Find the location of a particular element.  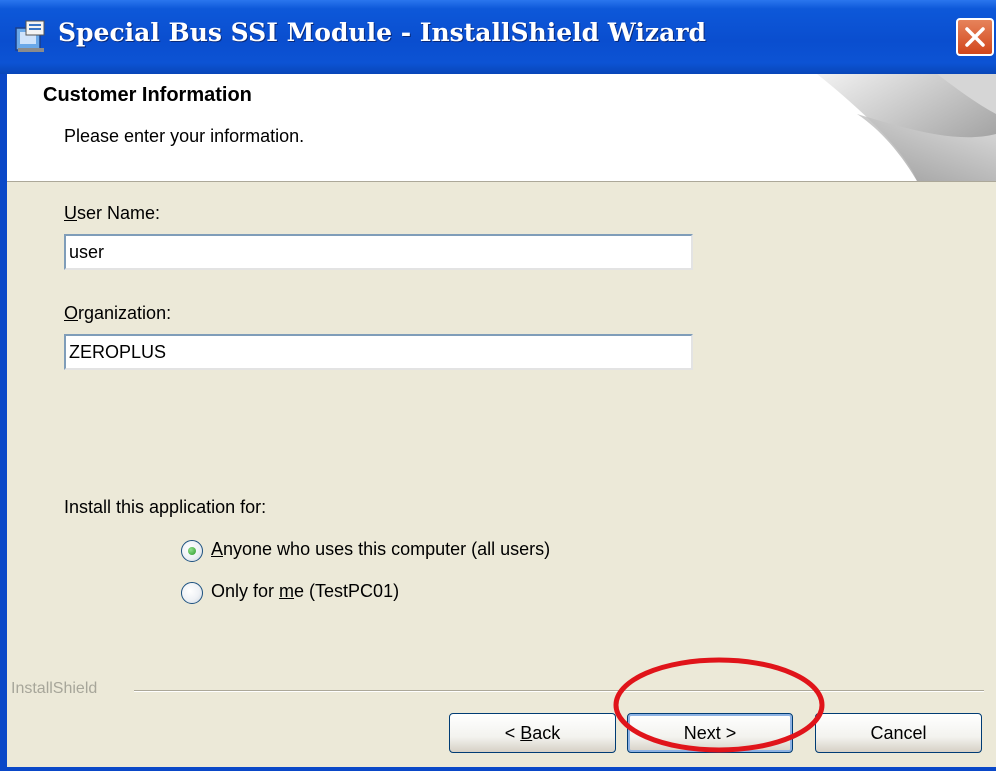

back-label: ack is located at coordinates (546, 732).